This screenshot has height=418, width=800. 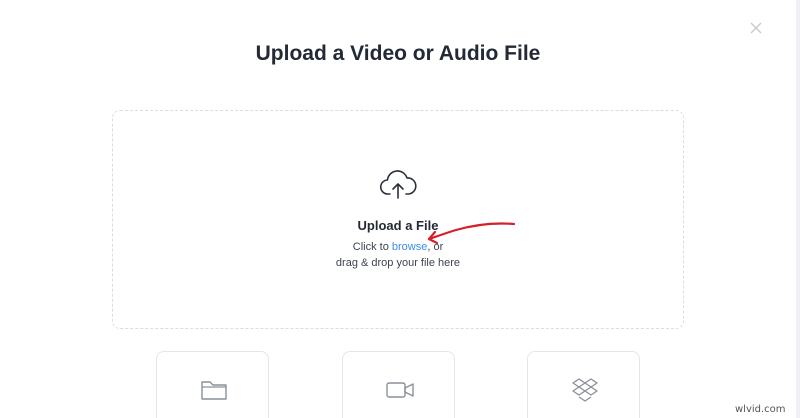 What do you see at coordinates (798, 209) in the screenshot?
I see `scrollbar-edge` at bounding box center [798, 209].